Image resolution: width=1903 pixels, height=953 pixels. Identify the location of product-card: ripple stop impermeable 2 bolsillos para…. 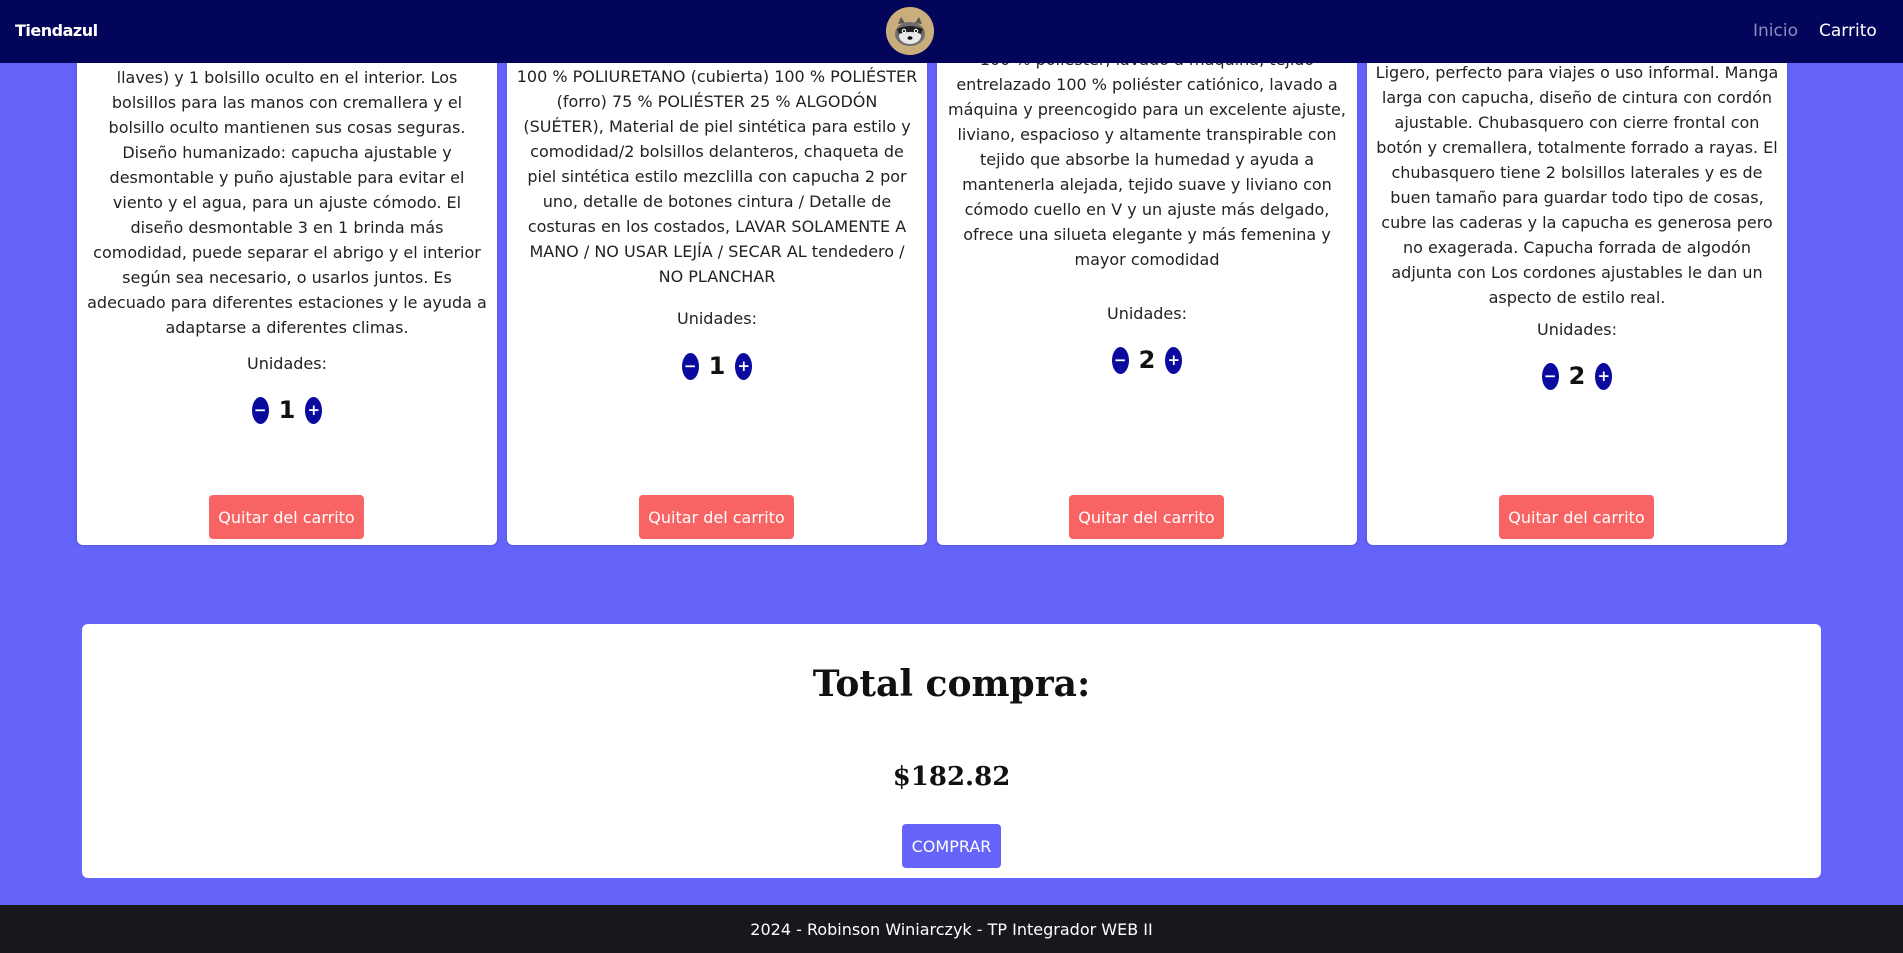
(287, 272).